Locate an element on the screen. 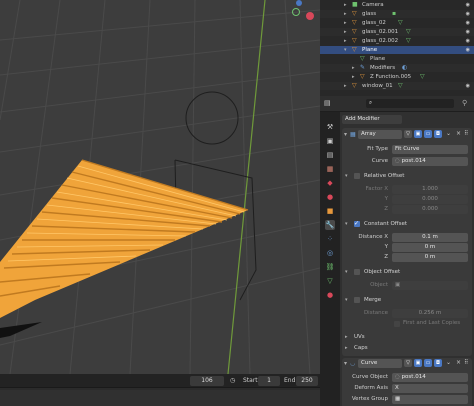 This screenshot has height=406, width=474. material-tab-icon: ● is located at coordinates (330, 295).